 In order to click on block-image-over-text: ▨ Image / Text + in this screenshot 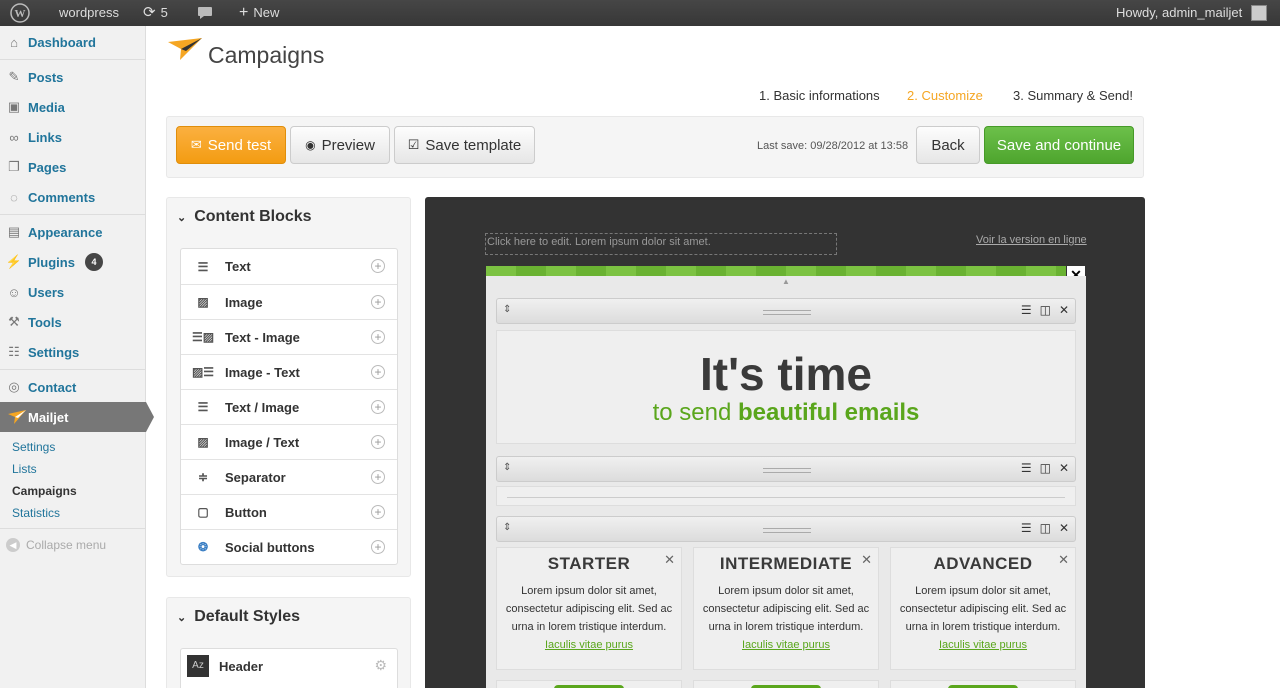, I will do `click(289, 441)`.